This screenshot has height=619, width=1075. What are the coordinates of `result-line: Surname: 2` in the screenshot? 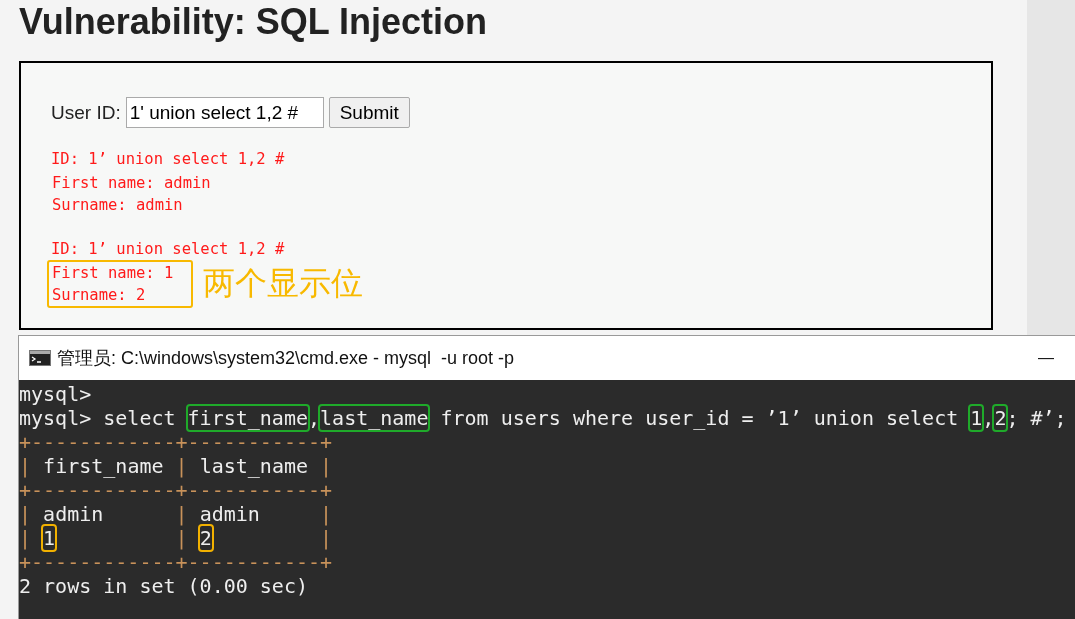 It's located at (99, 295).